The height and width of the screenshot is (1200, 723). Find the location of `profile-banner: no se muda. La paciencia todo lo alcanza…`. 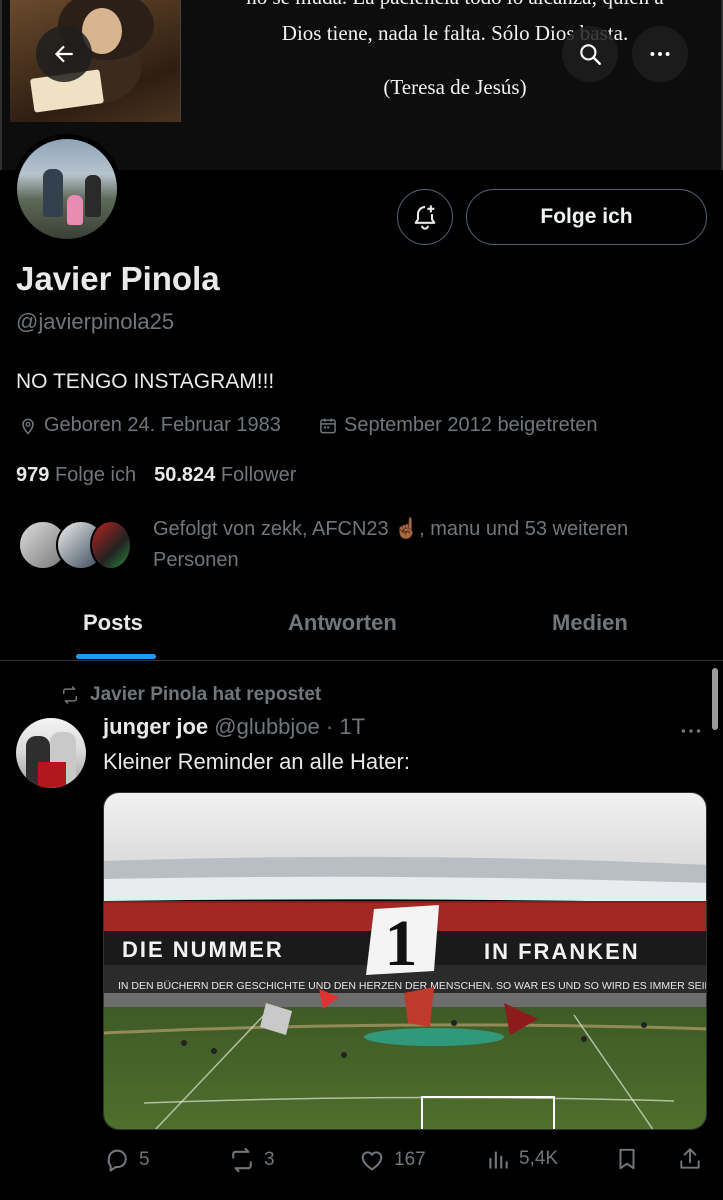

profile-banner: no se muda. La paciencia todo lo alcanza… is located at coordinates (361, 85).